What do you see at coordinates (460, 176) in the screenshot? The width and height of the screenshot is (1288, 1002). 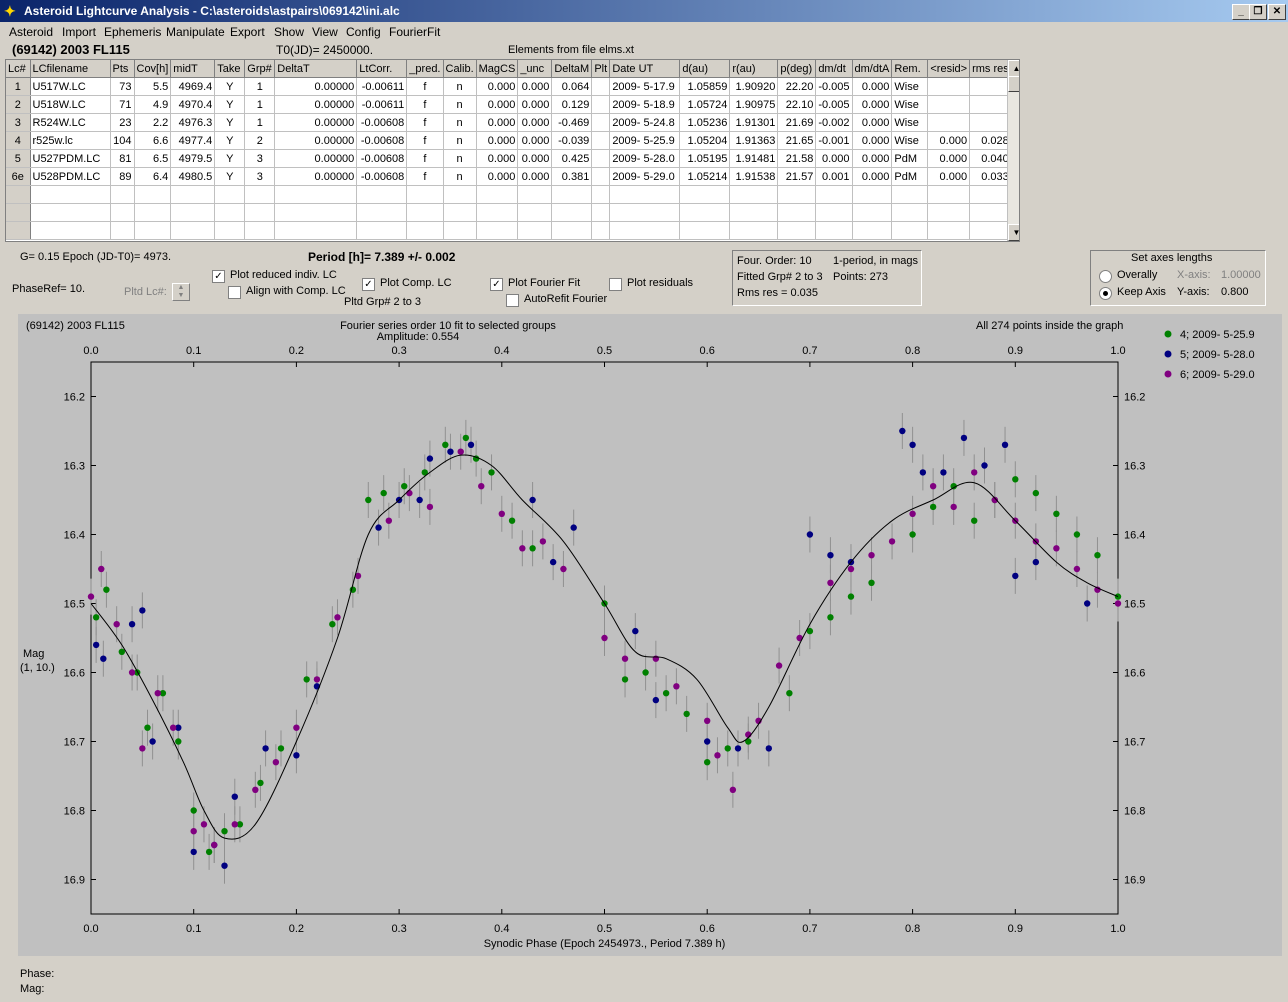 I see `table-cell: n` at bounding box center [460, 176].